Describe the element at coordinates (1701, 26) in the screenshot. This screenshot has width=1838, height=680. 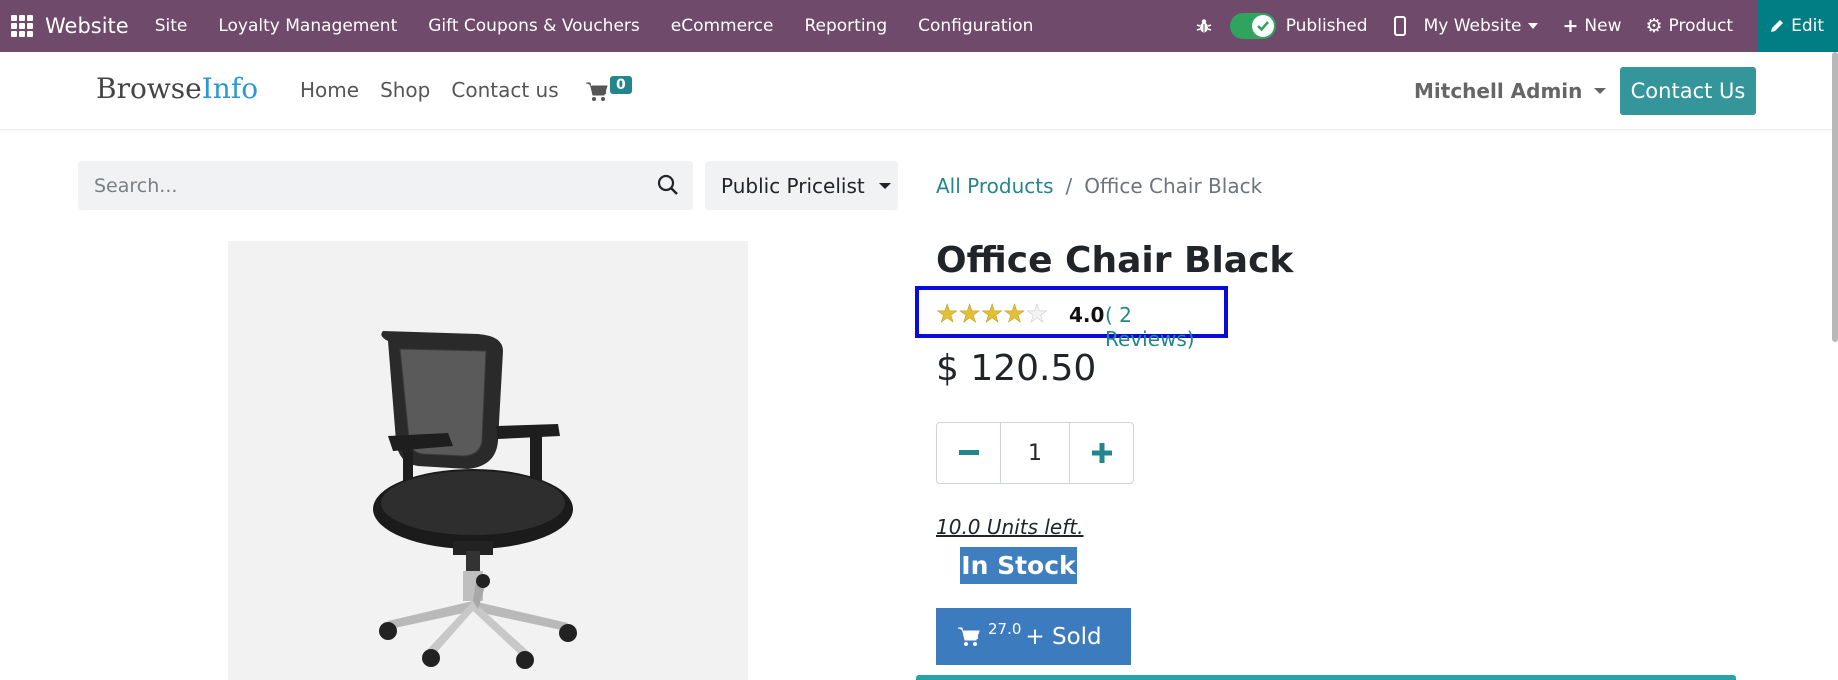
I see `product-label: Product` at that location.